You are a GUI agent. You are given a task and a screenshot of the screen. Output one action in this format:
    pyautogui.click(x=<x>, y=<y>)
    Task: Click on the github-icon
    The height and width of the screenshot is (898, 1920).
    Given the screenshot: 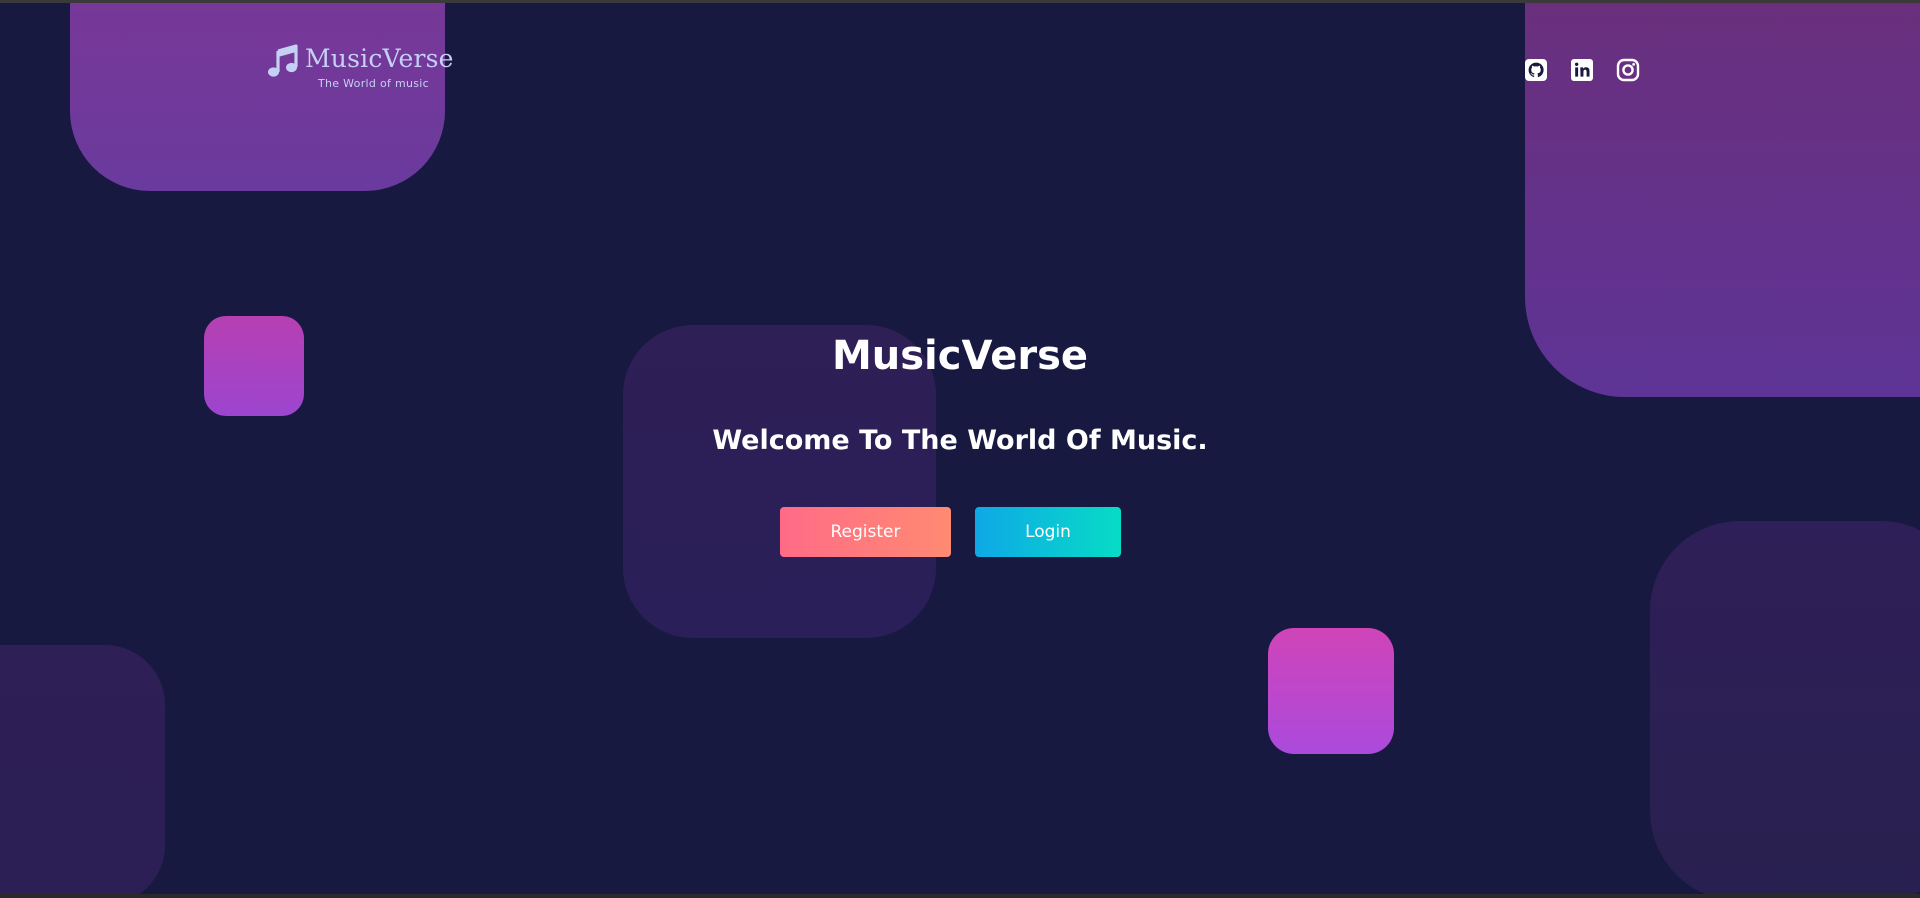 What is the action you would take?
    pyautogui.click(x=1536, y=70)
    